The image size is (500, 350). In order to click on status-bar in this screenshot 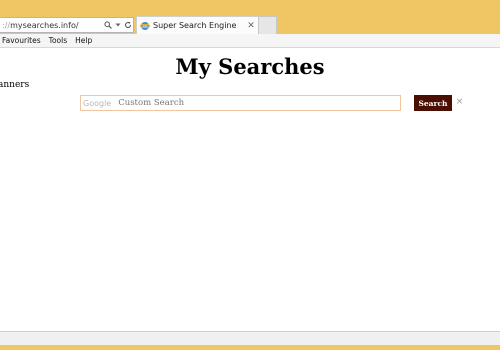, I will do `click(250, 338)`.